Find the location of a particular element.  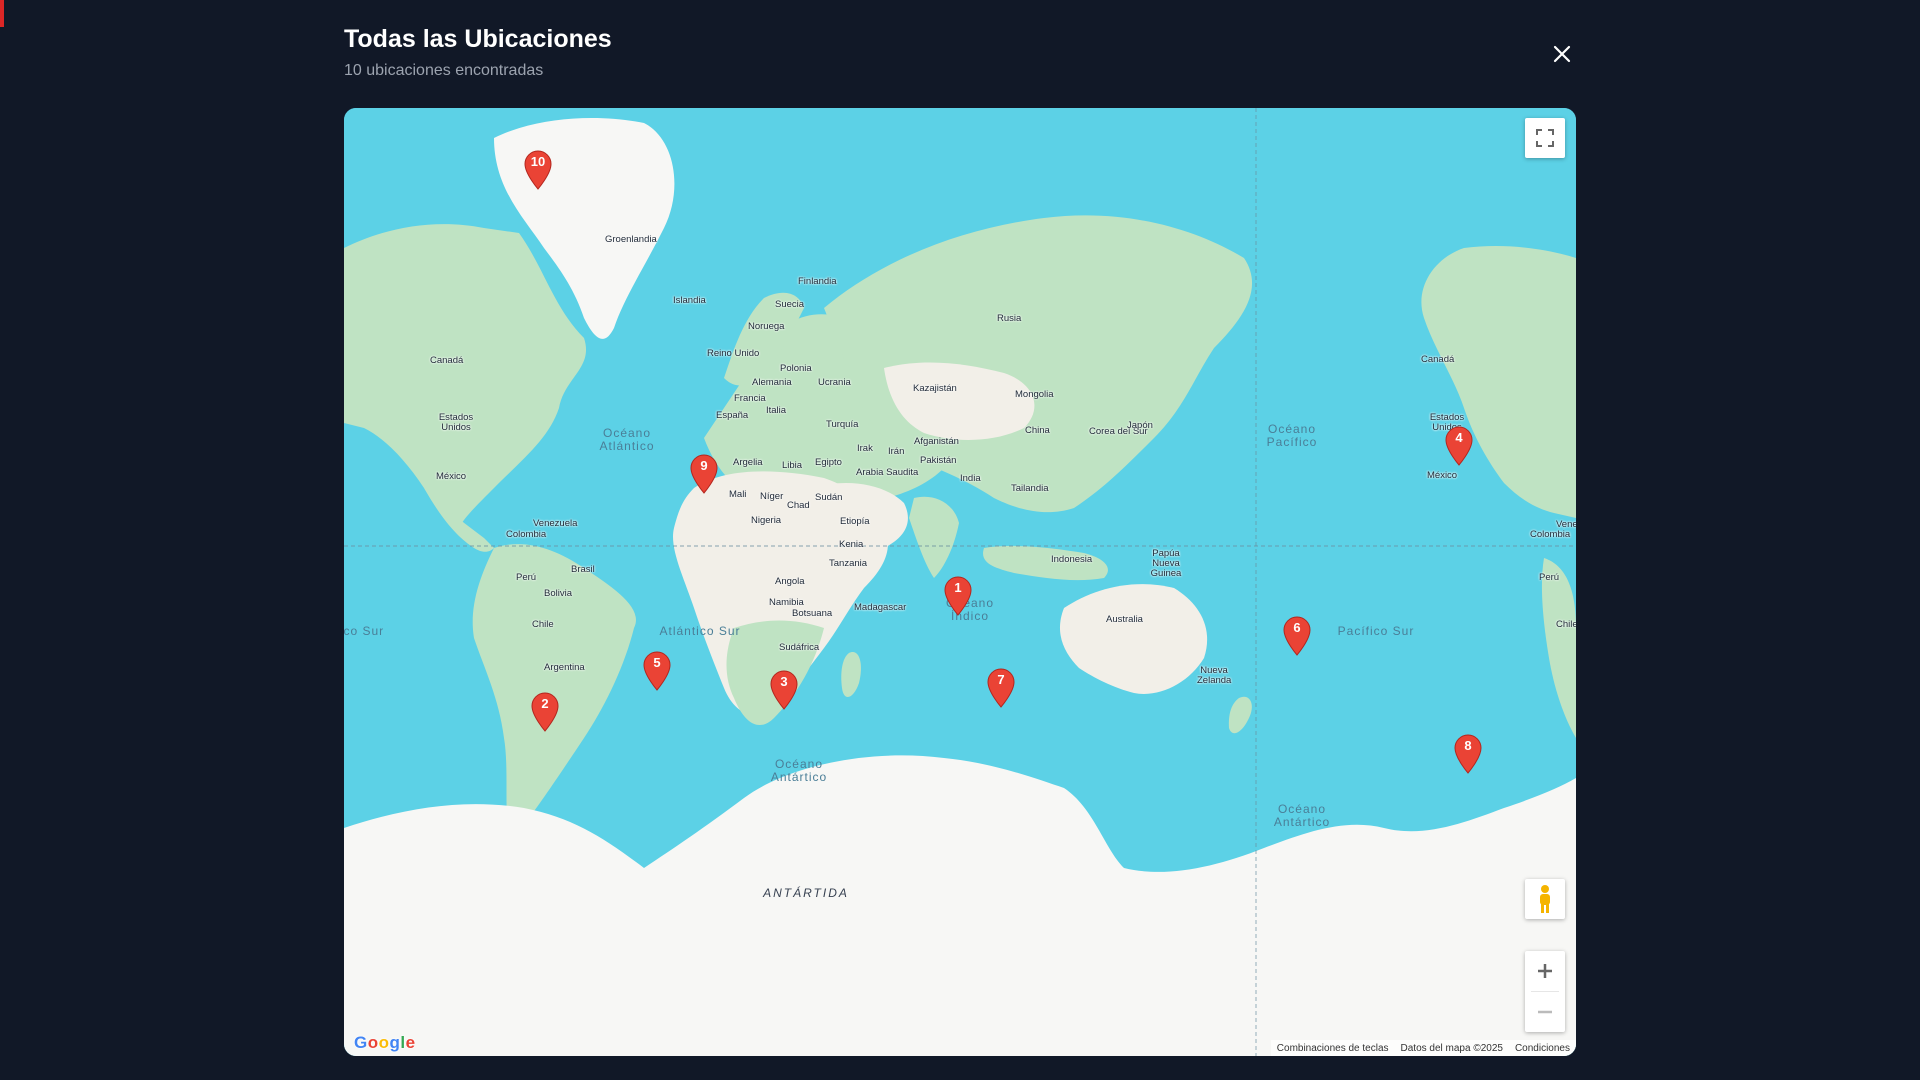

plus-icon is located at coordinates (1545, 971).